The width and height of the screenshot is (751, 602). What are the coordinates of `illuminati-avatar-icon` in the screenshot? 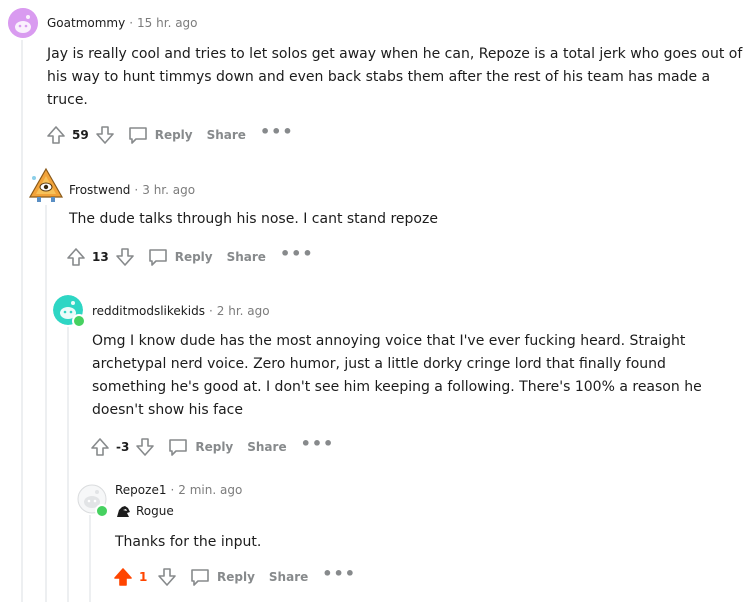 It's located at (46, 184).